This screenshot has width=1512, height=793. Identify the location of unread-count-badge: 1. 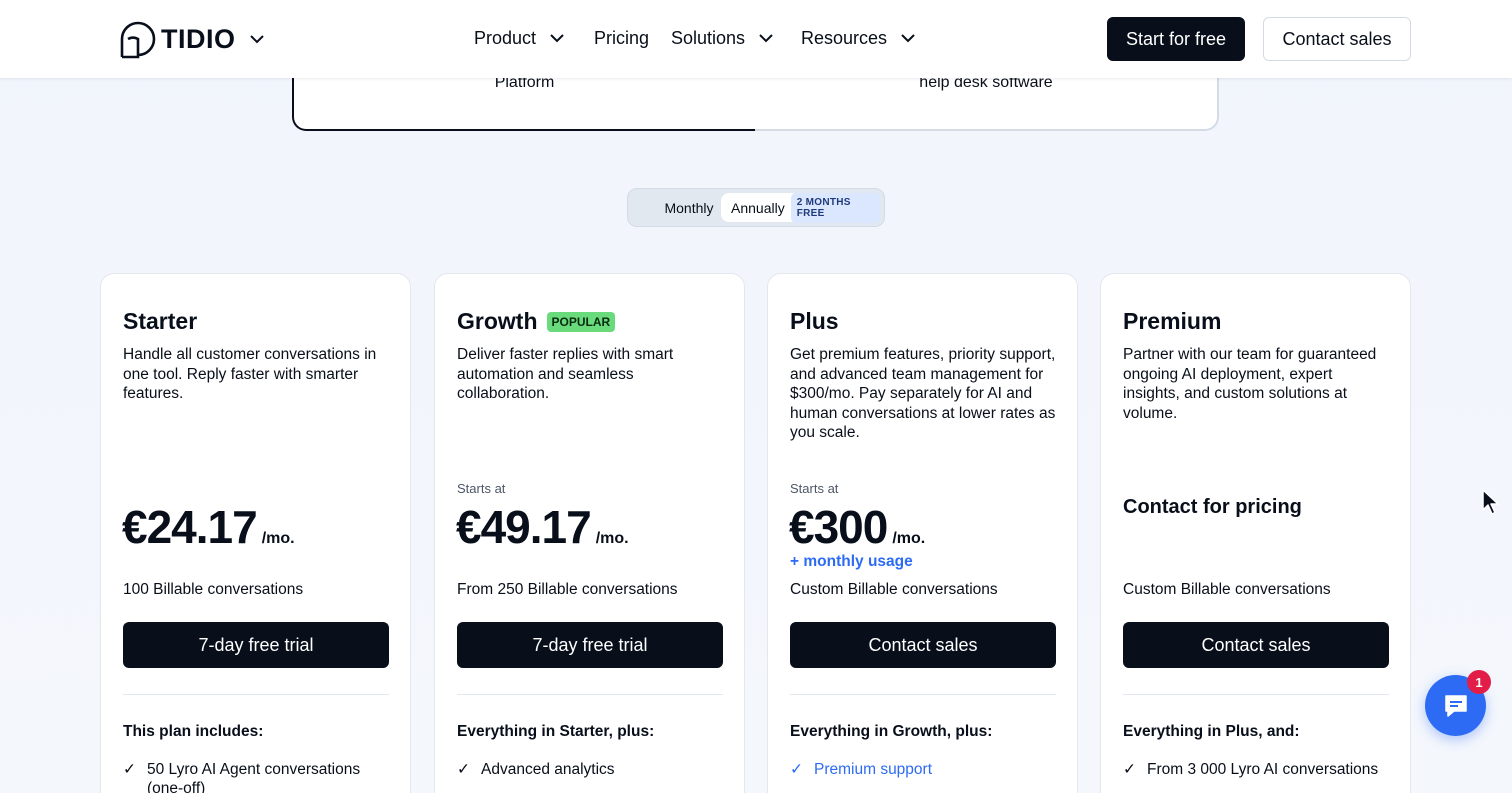
(1479, 682).